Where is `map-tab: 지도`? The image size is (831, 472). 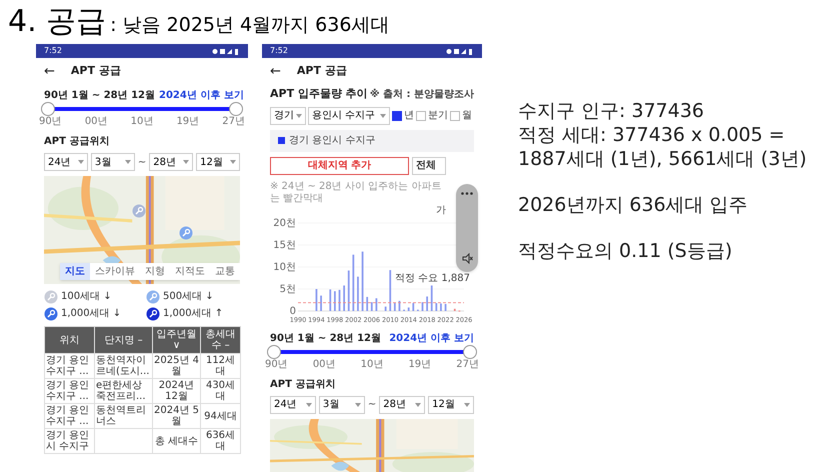 map-tab: 지도 is located at coordinates (75, 271).